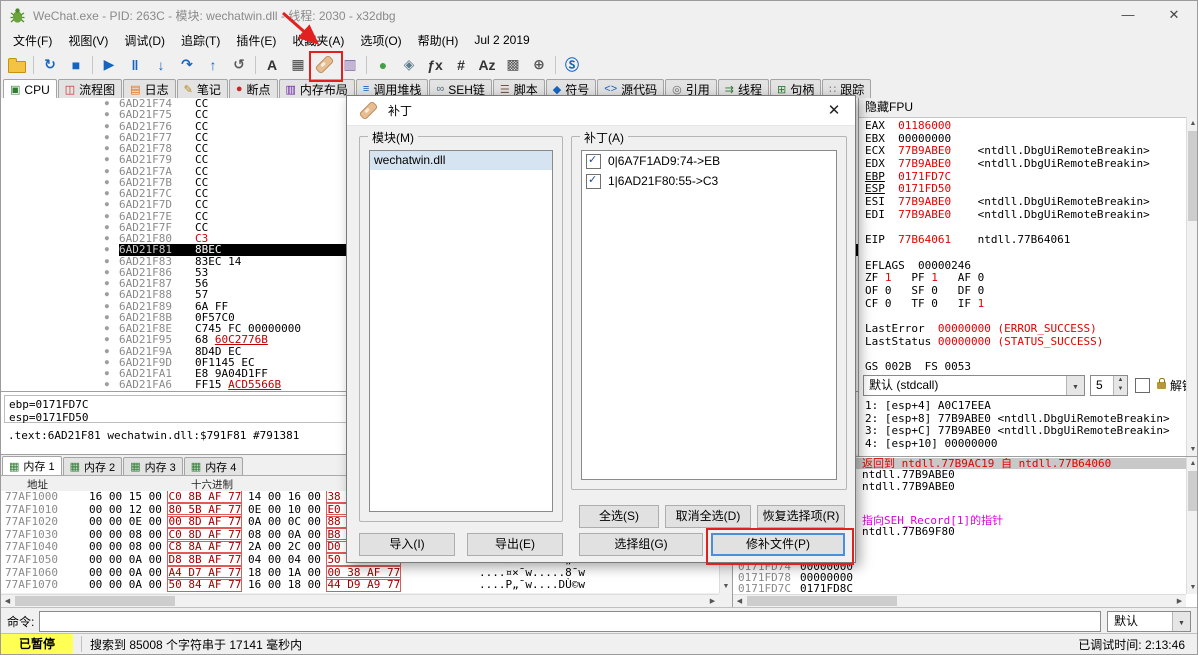  I want to click on menu-item-favourites: 收藏夹(A), so click(318, 40).